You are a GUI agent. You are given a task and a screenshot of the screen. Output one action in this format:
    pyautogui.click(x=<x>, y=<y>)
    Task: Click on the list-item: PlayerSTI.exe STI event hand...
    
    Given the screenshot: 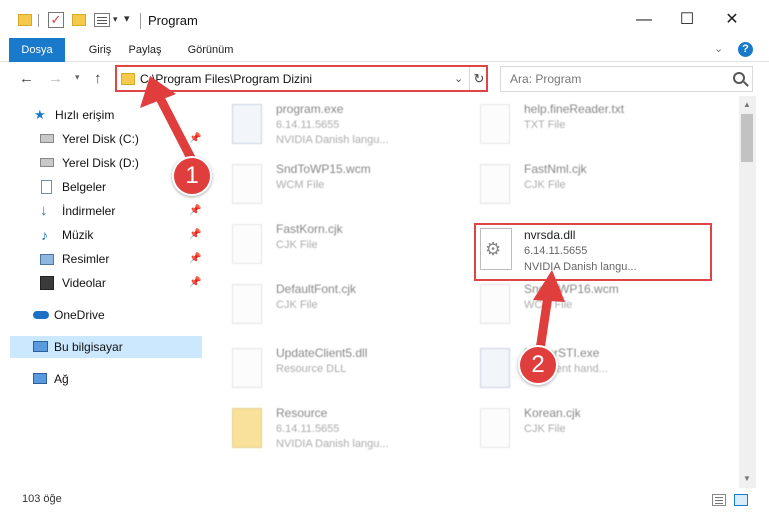 What is the action you would take?
    pyautogui.click(x=577, y=369)
    